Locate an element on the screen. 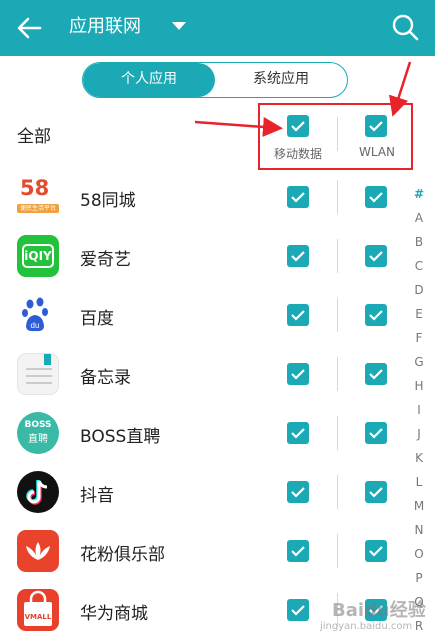 The image size is (435, 642). app-name-huafen-club: 花粉俱乐部 is located at coordinates (122, 555).